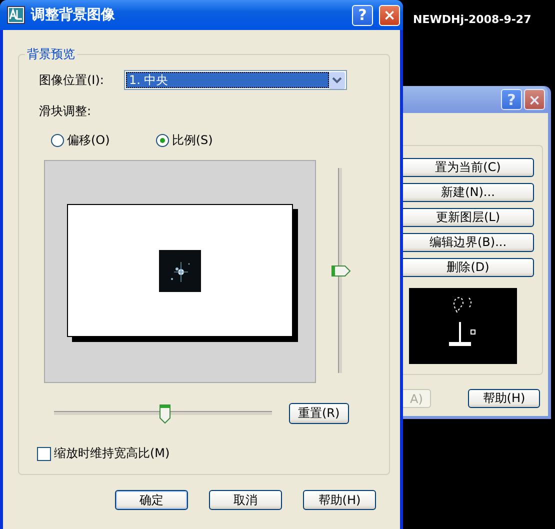 The image size is (555, 529). What do you see at coordinates (245, 500) in the screenshot?
I see `dialog-button: 取消` at bounding box center [245, 500].